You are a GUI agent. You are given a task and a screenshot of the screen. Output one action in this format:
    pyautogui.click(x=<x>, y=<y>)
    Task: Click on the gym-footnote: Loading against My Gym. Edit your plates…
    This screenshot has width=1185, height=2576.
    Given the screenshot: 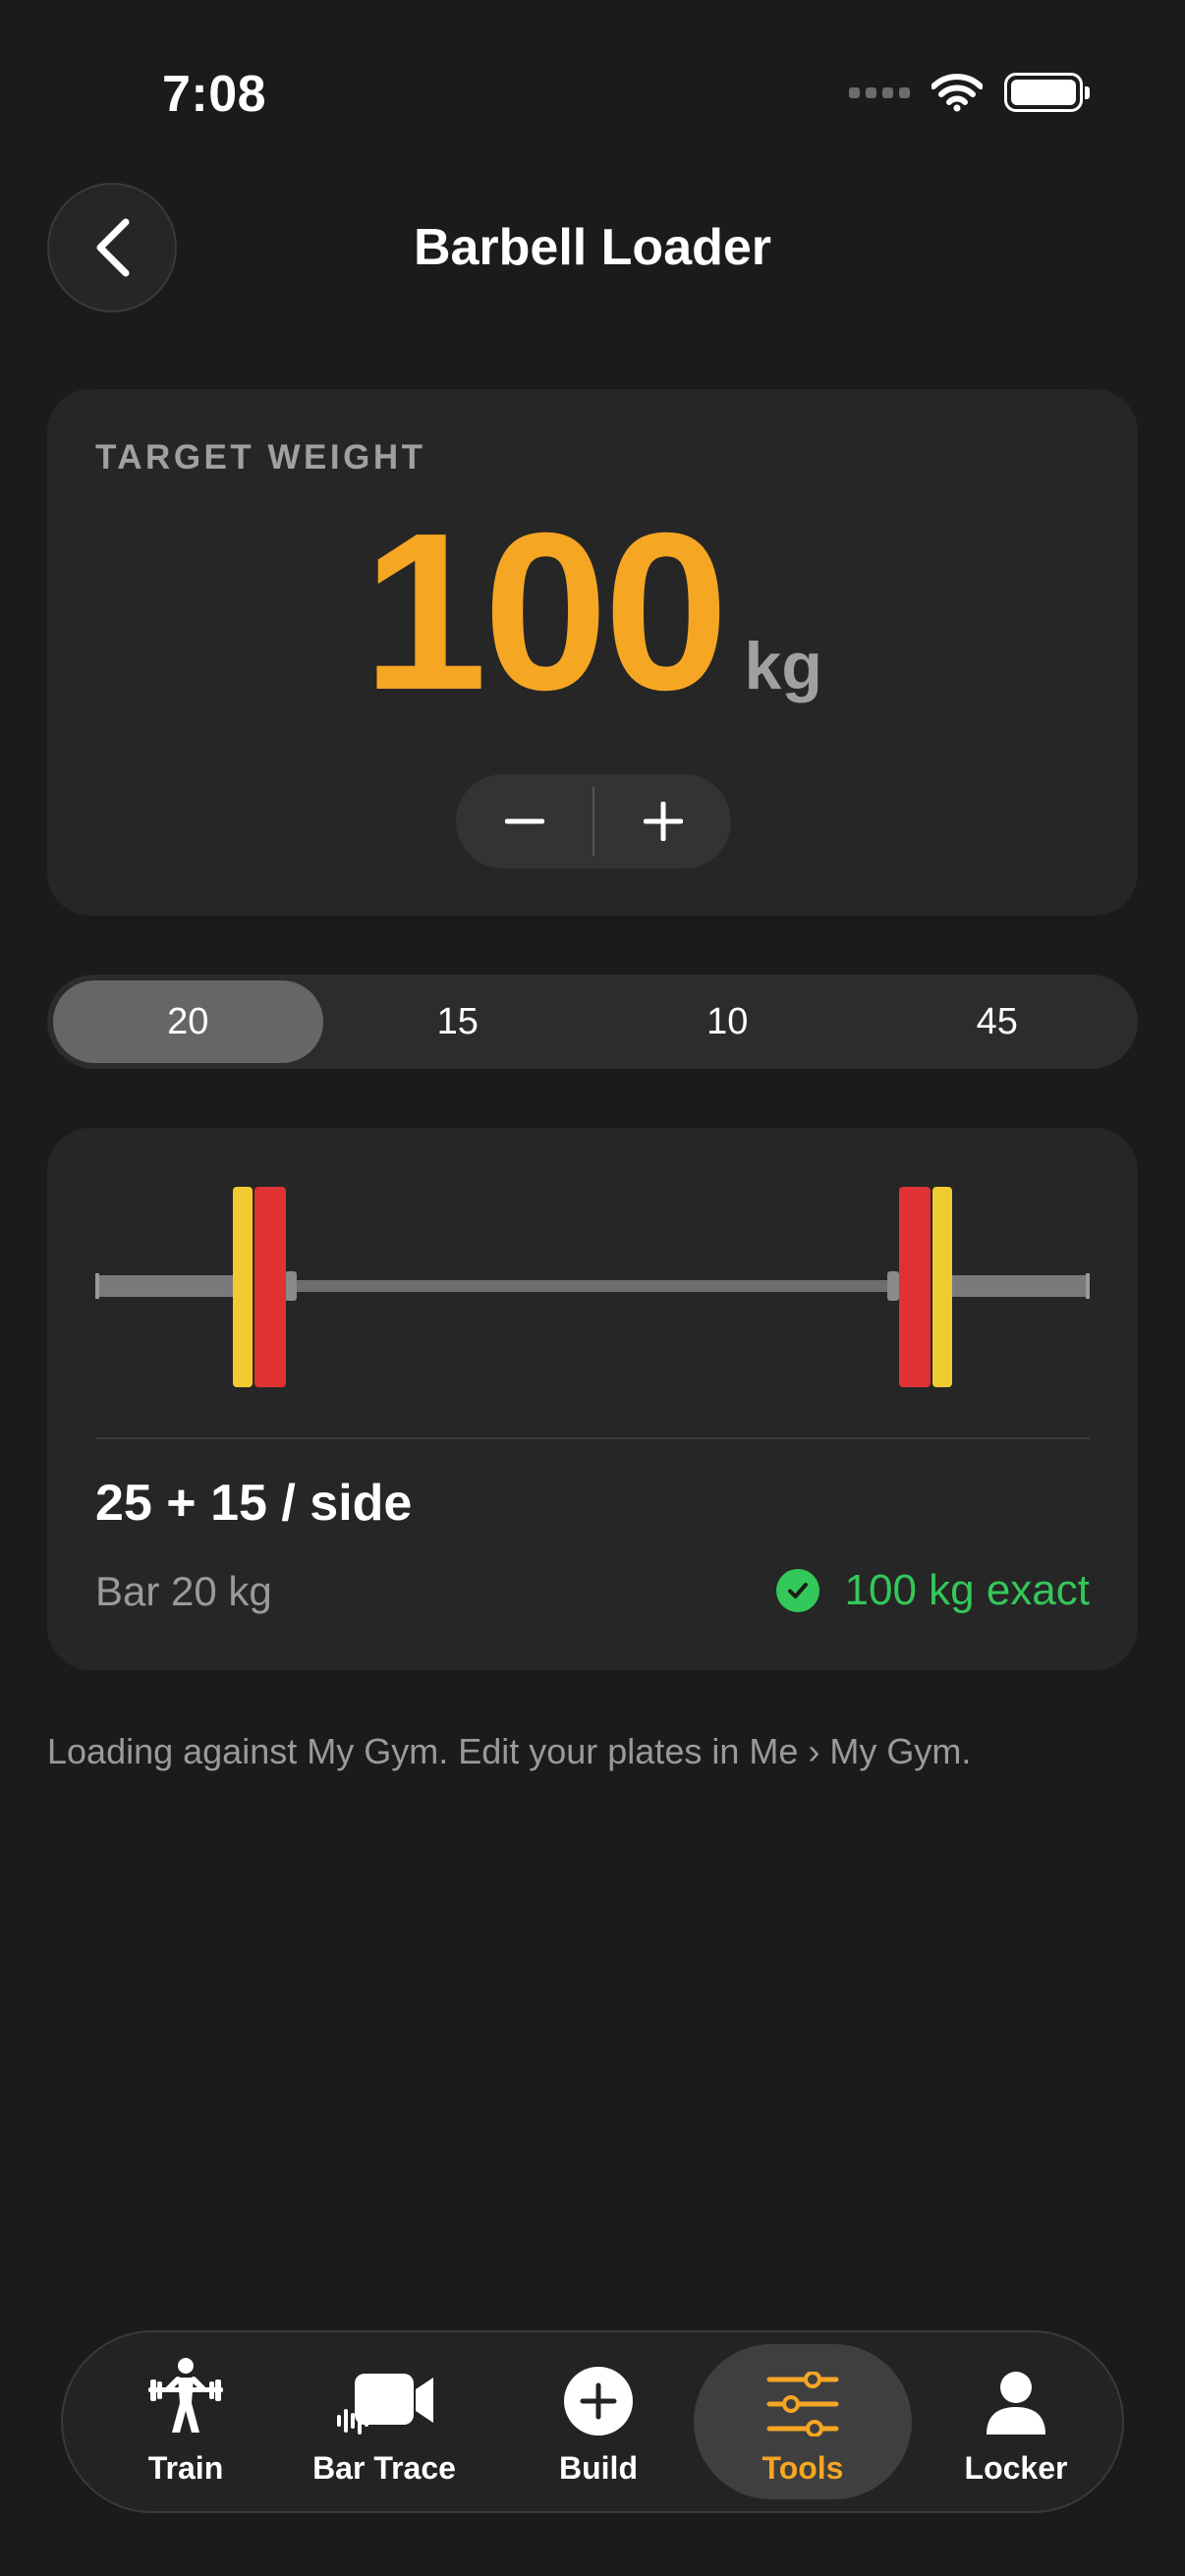 What is the action you would take?
    pyautogui.click(x=509, y=1751)
    